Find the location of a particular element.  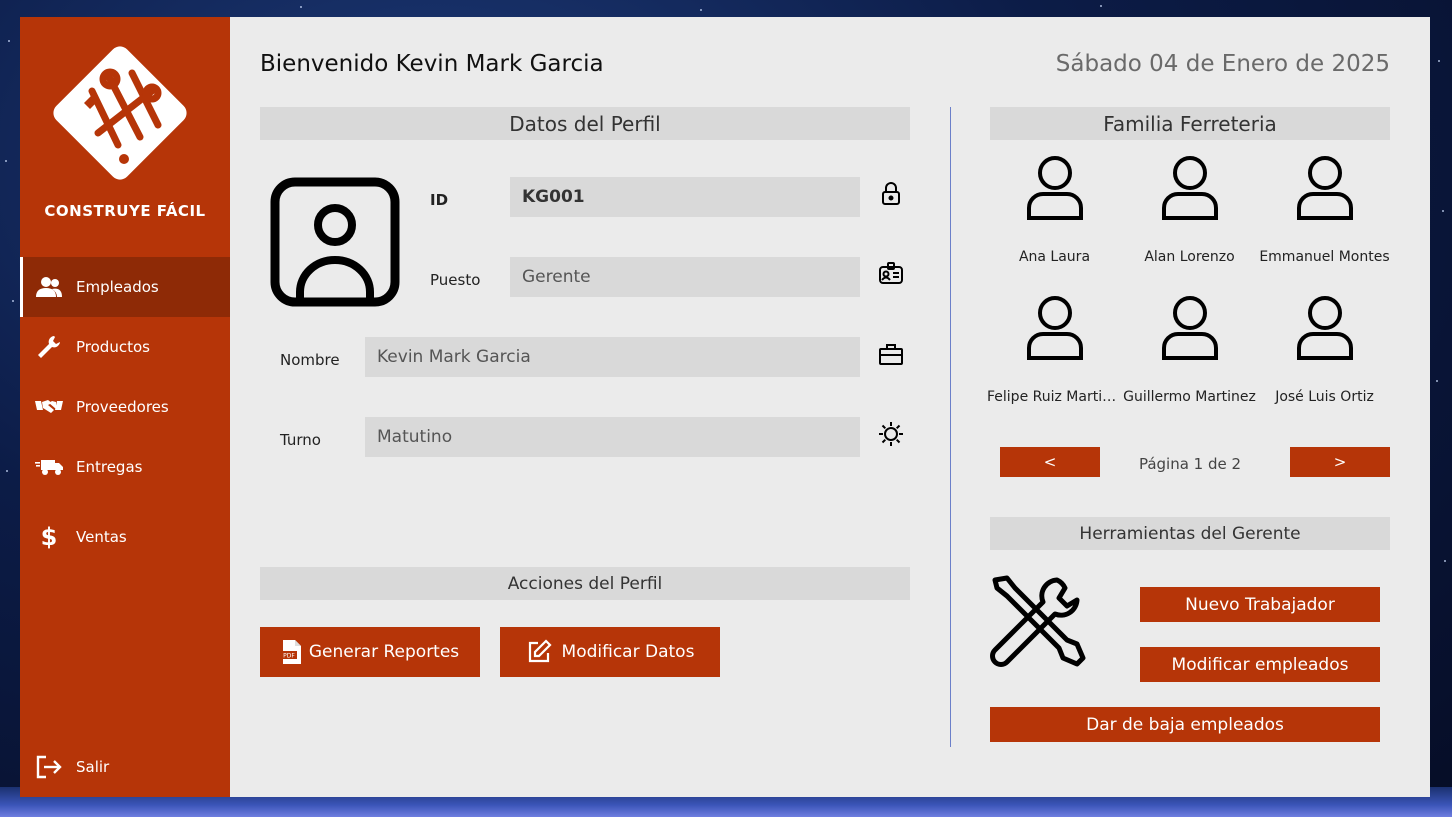

modify-data-button: Modificar Datos is located at coordinates (610, 652).